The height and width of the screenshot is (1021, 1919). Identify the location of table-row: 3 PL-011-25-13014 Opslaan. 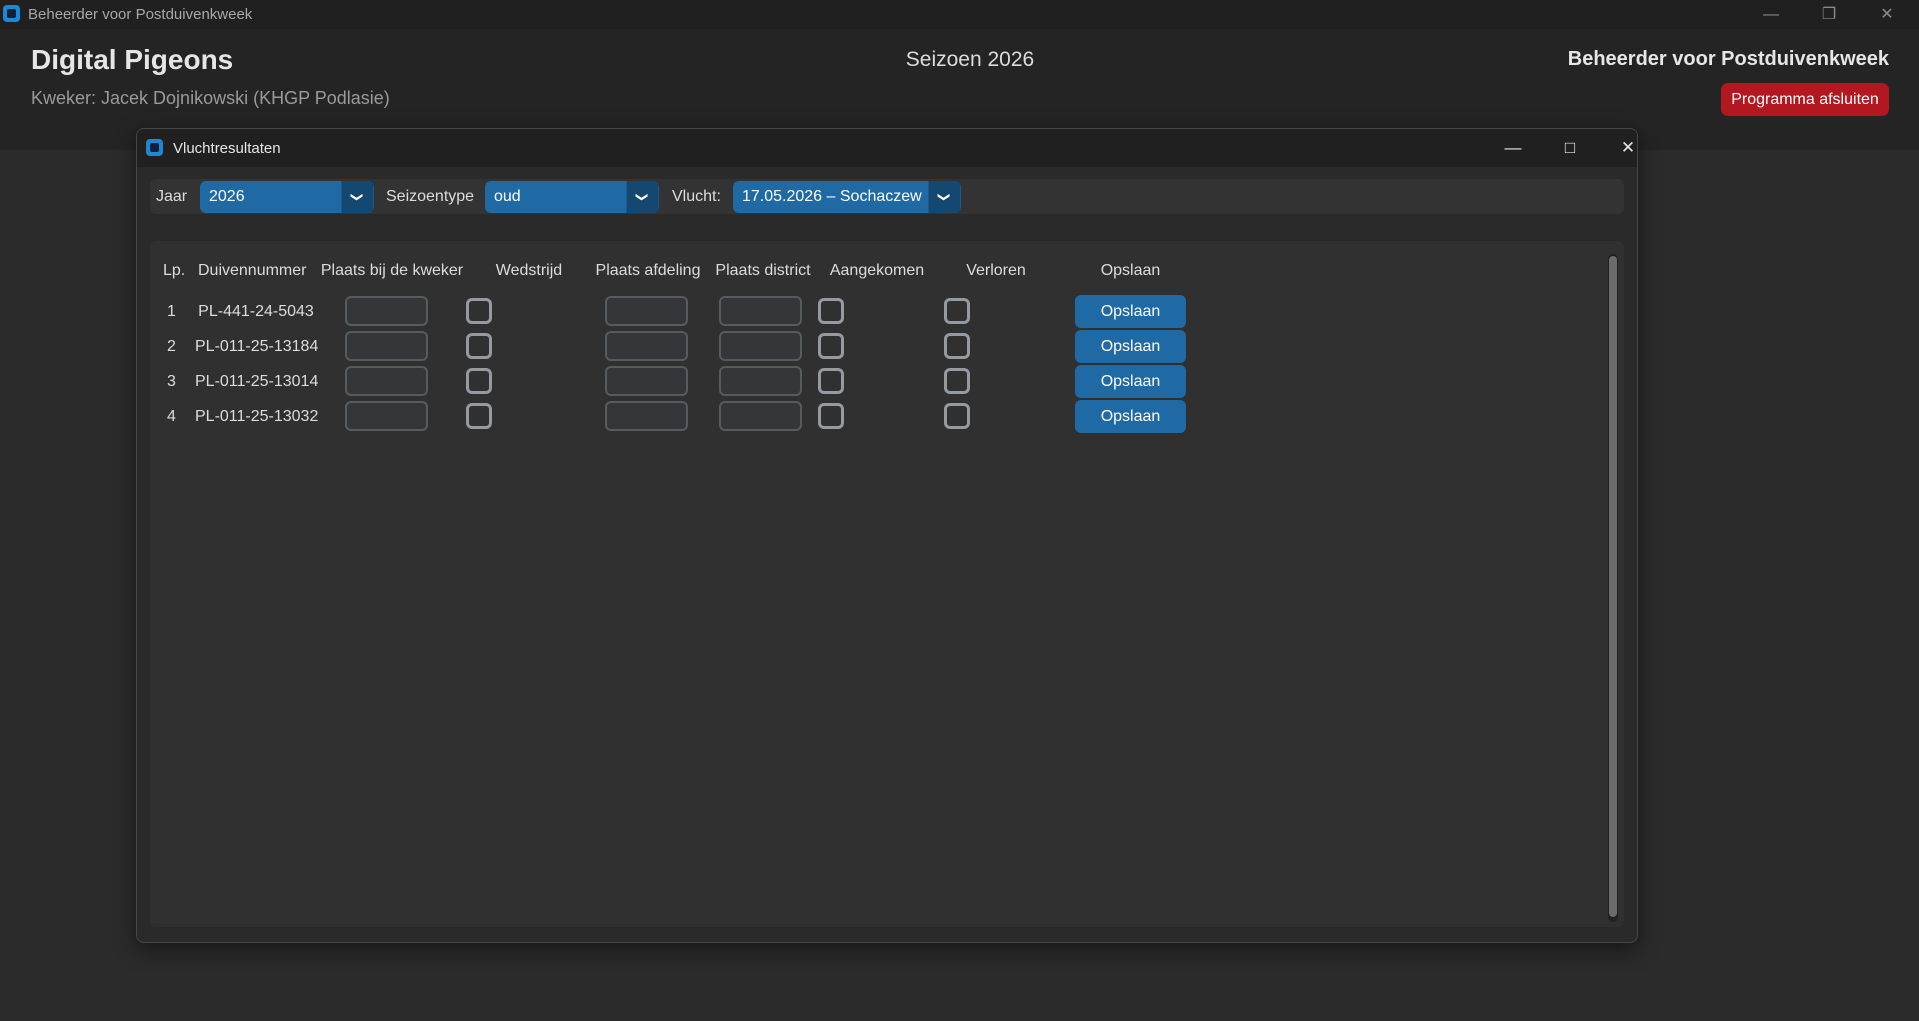
(661, 382).